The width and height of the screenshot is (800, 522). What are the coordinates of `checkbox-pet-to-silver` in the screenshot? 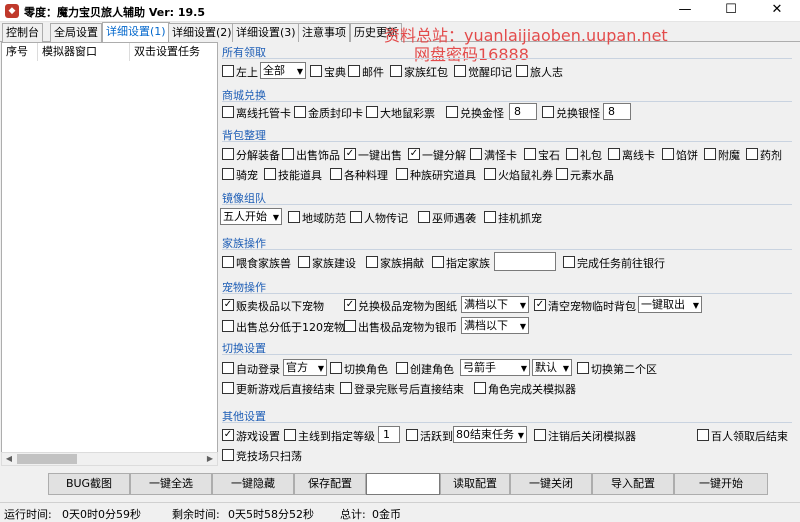 It's located at (350, 326).